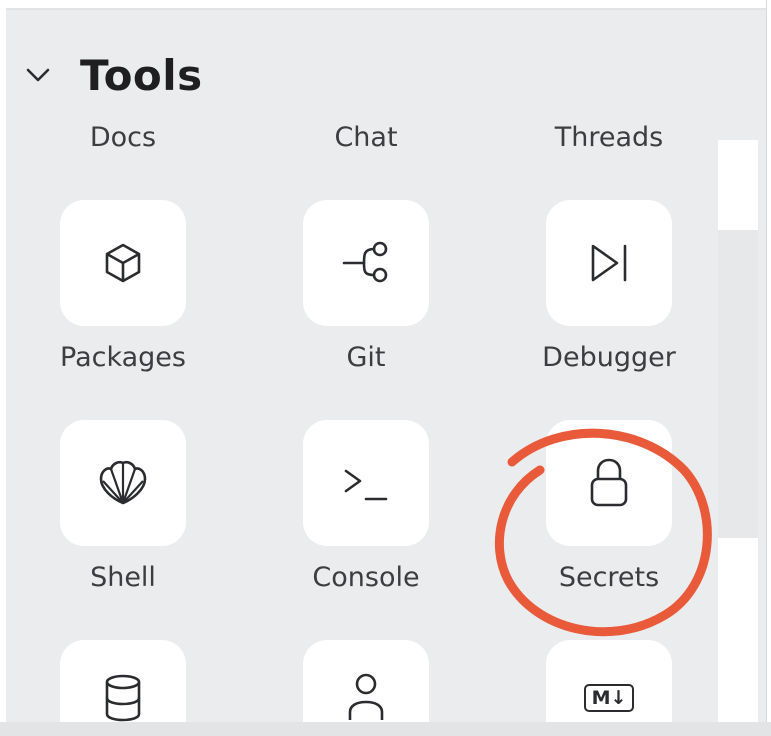 The image size is (771, 736). Describe the element at coordinates (366, 137) in the screenshot. I see `tool-label-chat: Chat` at that location.